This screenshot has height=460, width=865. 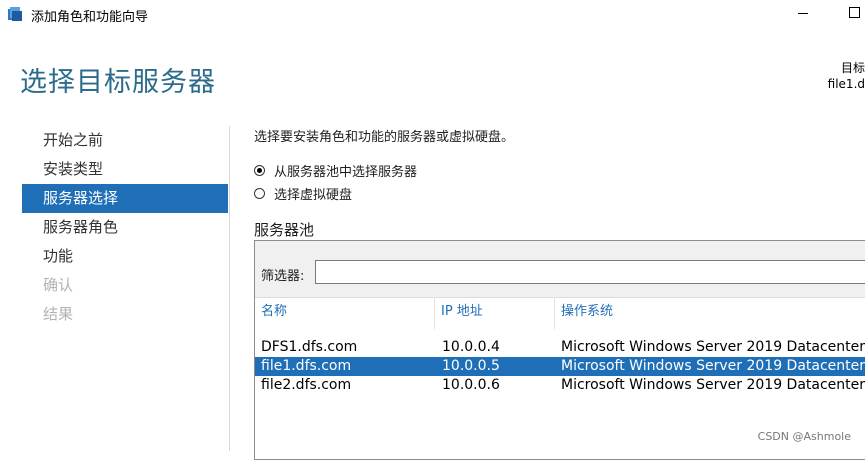 What do you see at coordinates (58, 314) in the screenshot?
I see `nav-item-results: 结果` at bounding box center [58, 314].